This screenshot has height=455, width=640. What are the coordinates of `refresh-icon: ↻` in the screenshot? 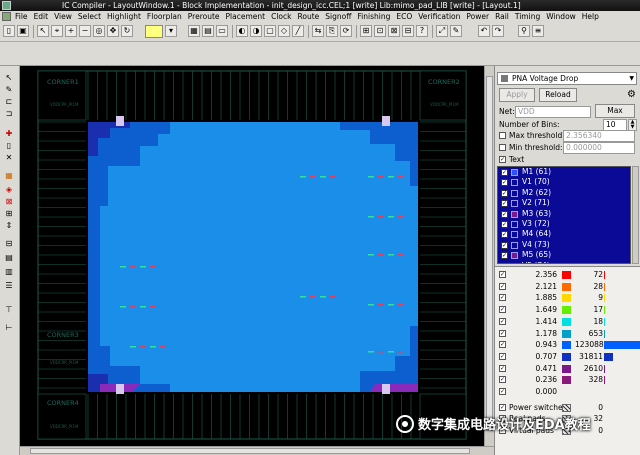 It's located at (127, 31).